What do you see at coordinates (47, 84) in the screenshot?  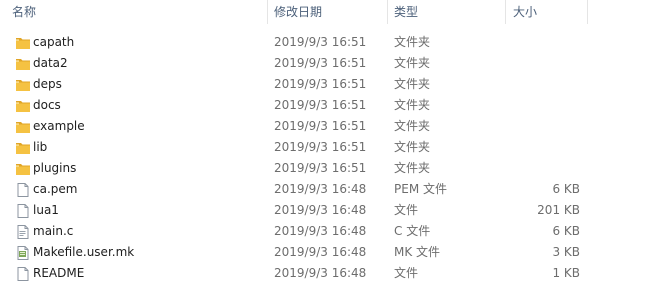 I see `file-name: deps` at bounding box center [47, 84].